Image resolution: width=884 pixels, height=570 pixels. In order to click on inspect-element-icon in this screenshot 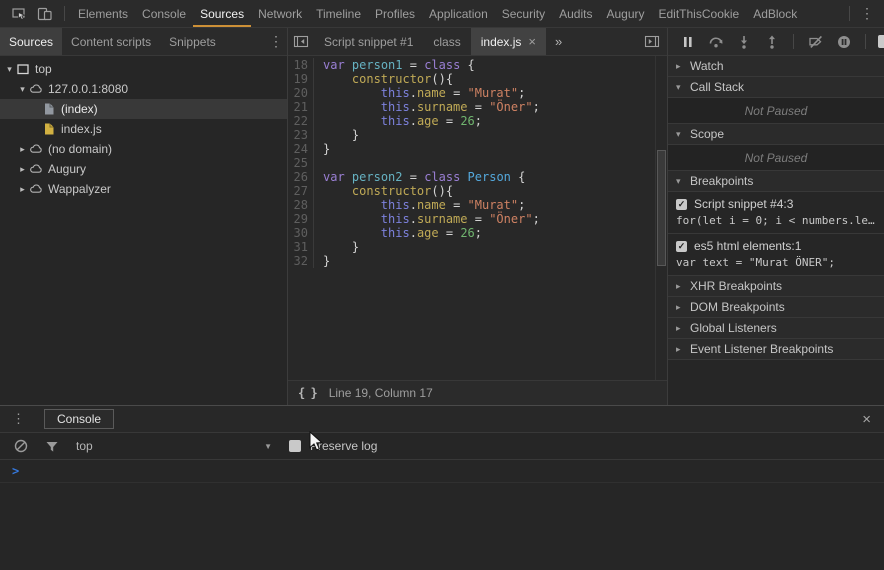, I will do `click(19, 14)`.